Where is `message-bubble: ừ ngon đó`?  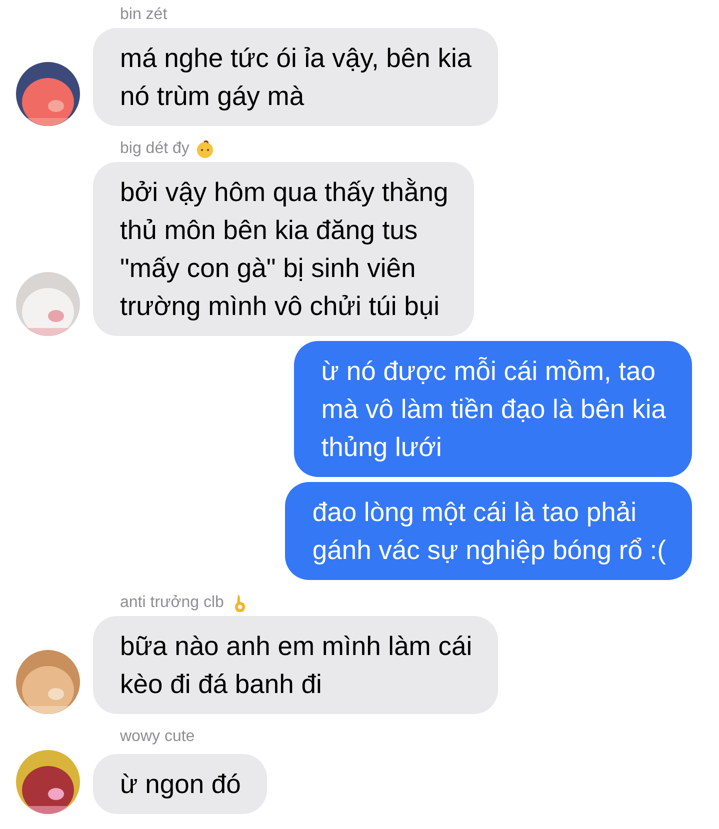 message-bubble: ừ ngon đó is located at coordinates (180, 784).